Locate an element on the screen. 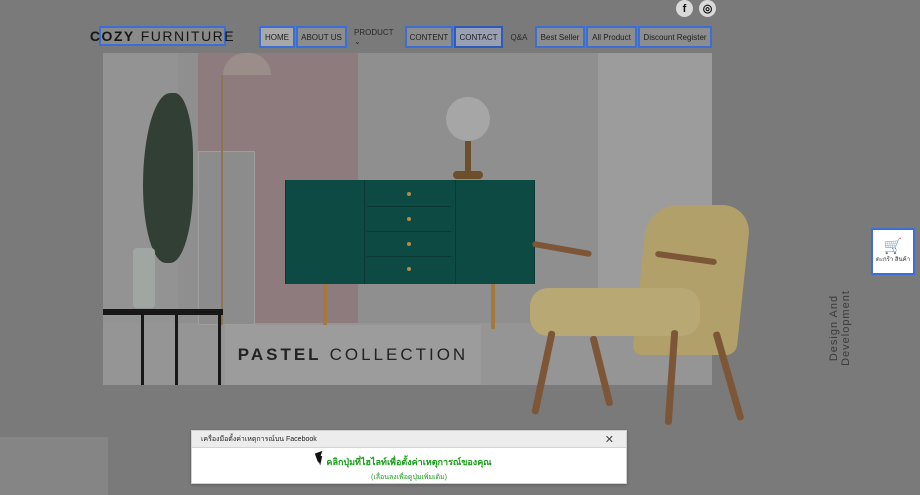  cart-icon: 🛒 is located at coordinates (893, 246).